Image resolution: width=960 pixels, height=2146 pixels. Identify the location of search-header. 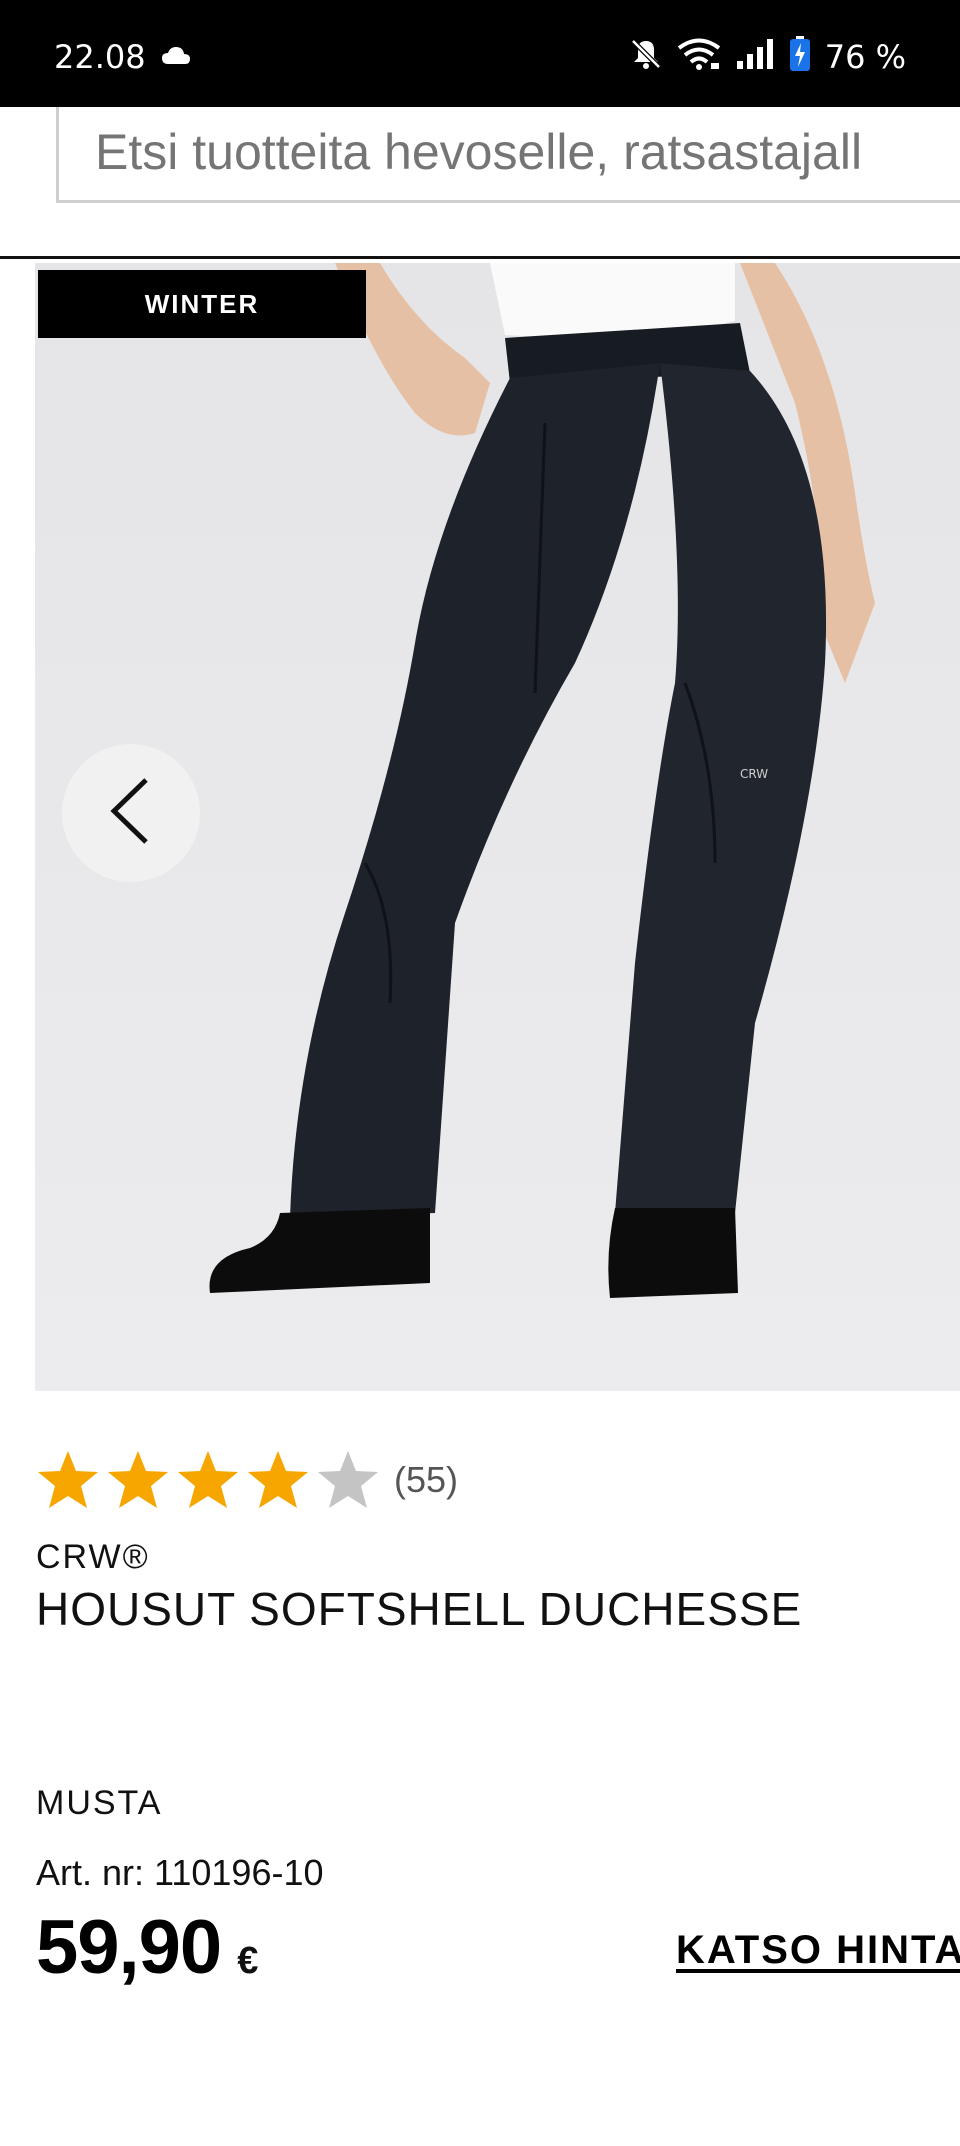
(480, 183).